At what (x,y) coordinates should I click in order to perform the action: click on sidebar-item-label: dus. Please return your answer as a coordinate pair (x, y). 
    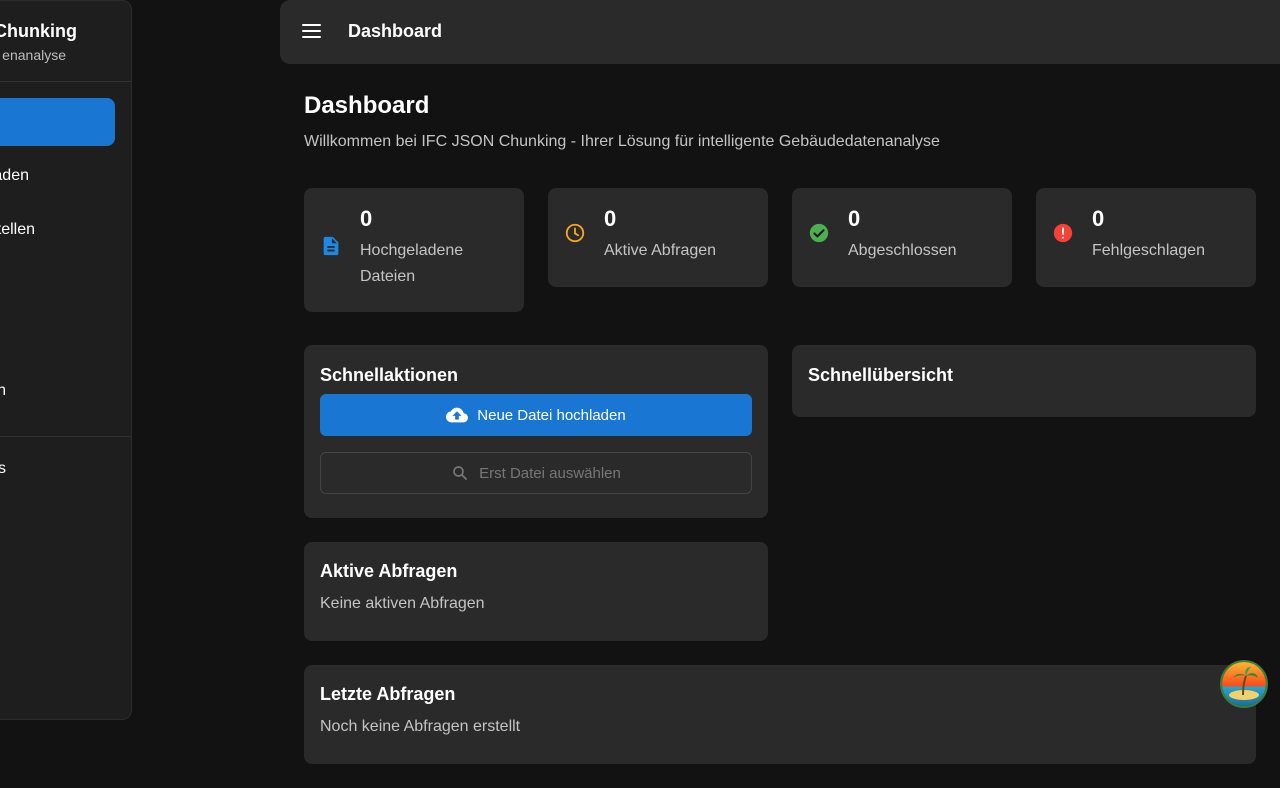
    Looking at the image, I should click on (3, 469).